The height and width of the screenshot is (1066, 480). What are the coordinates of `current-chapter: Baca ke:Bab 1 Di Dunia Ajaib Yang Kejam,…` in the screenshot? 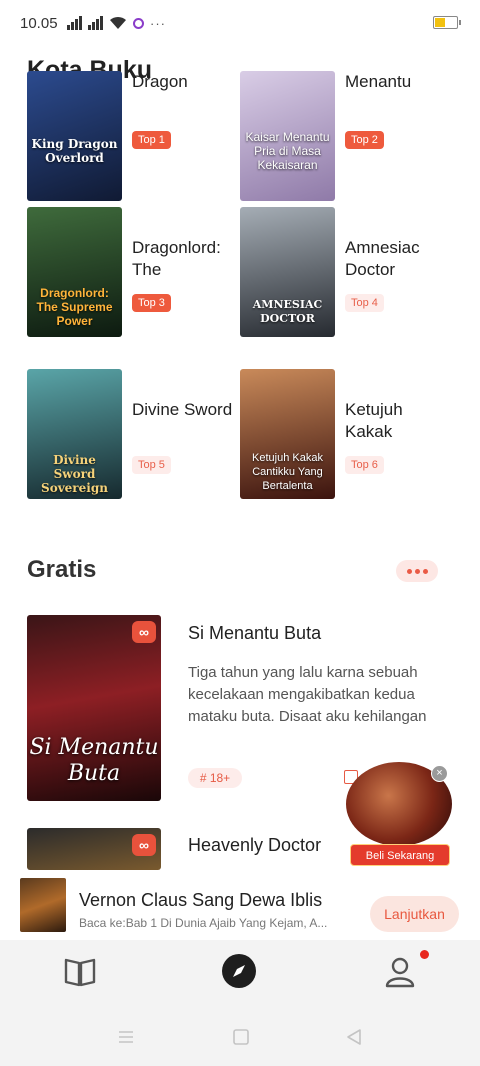 It's located at (203, 923).